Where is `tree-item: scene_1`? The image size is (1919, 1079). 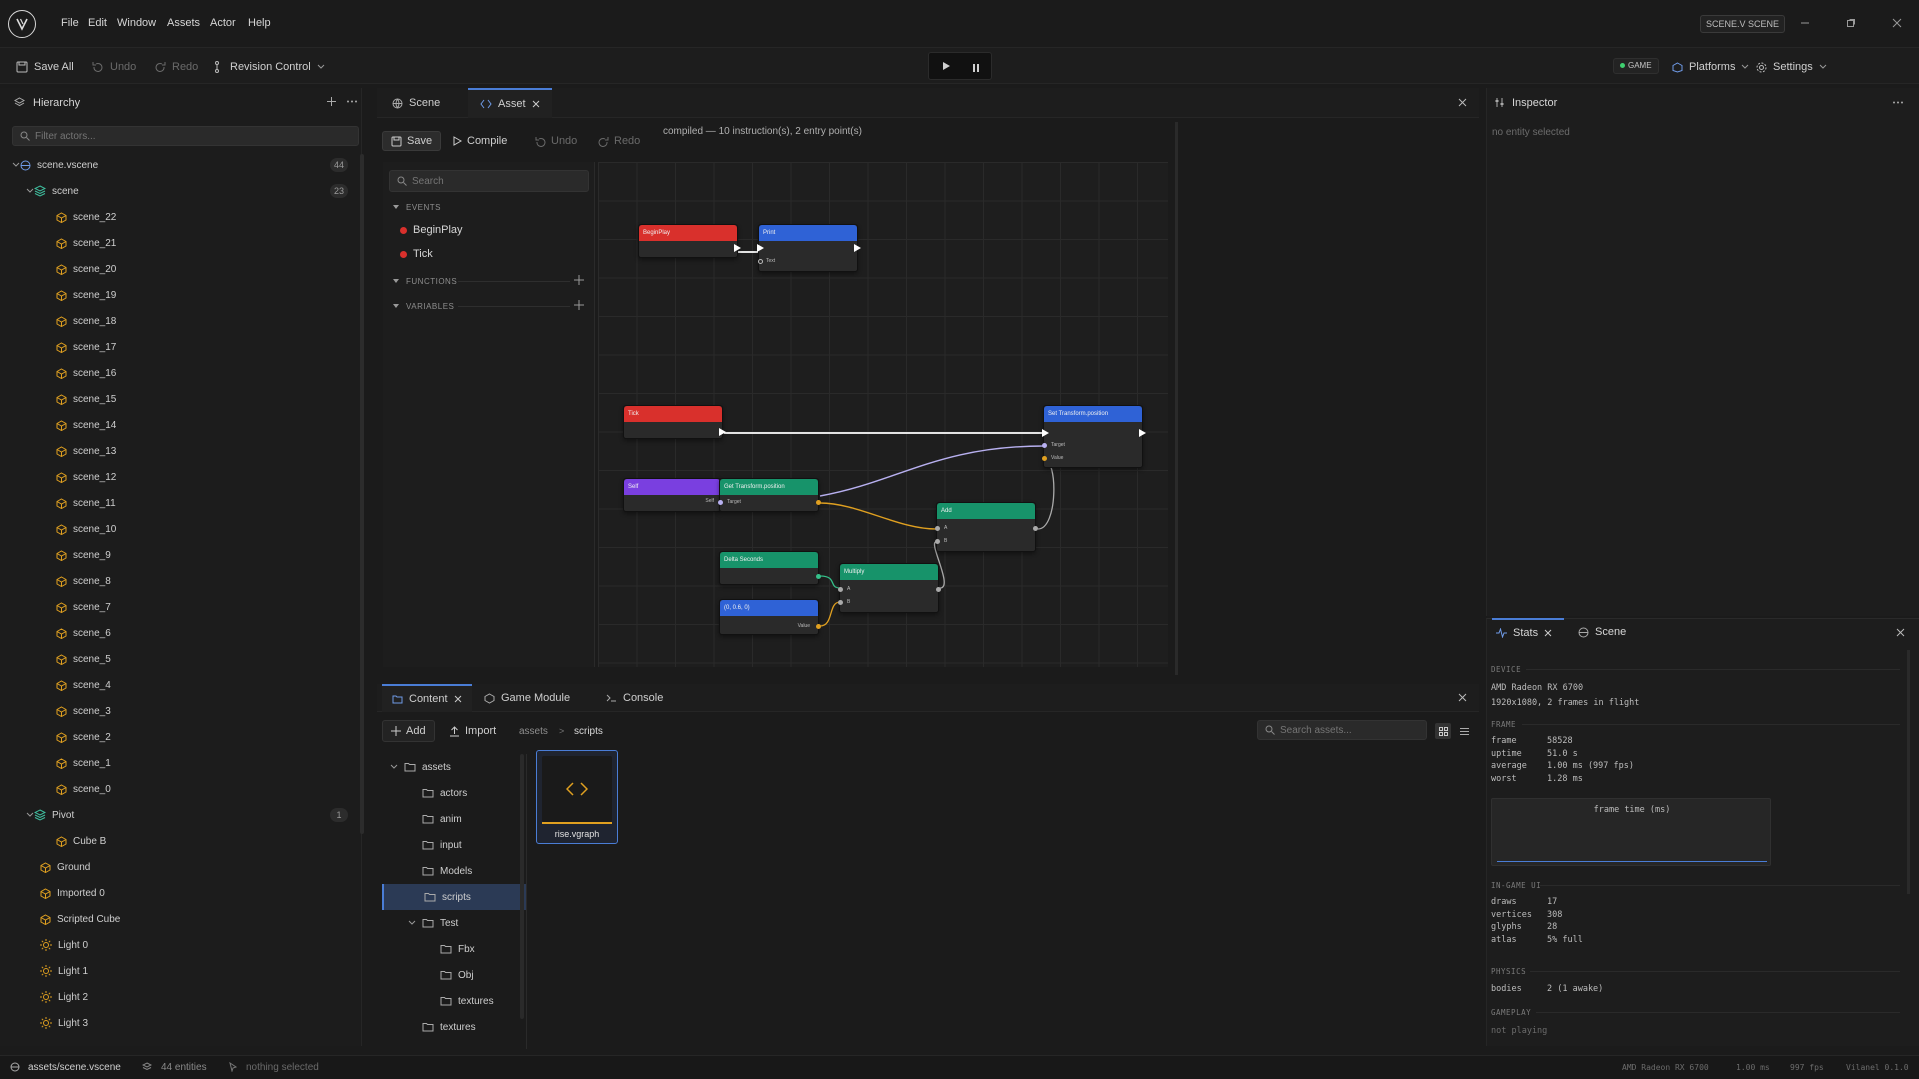
tree-item: scene_1 is located at coordinates (179, 763).